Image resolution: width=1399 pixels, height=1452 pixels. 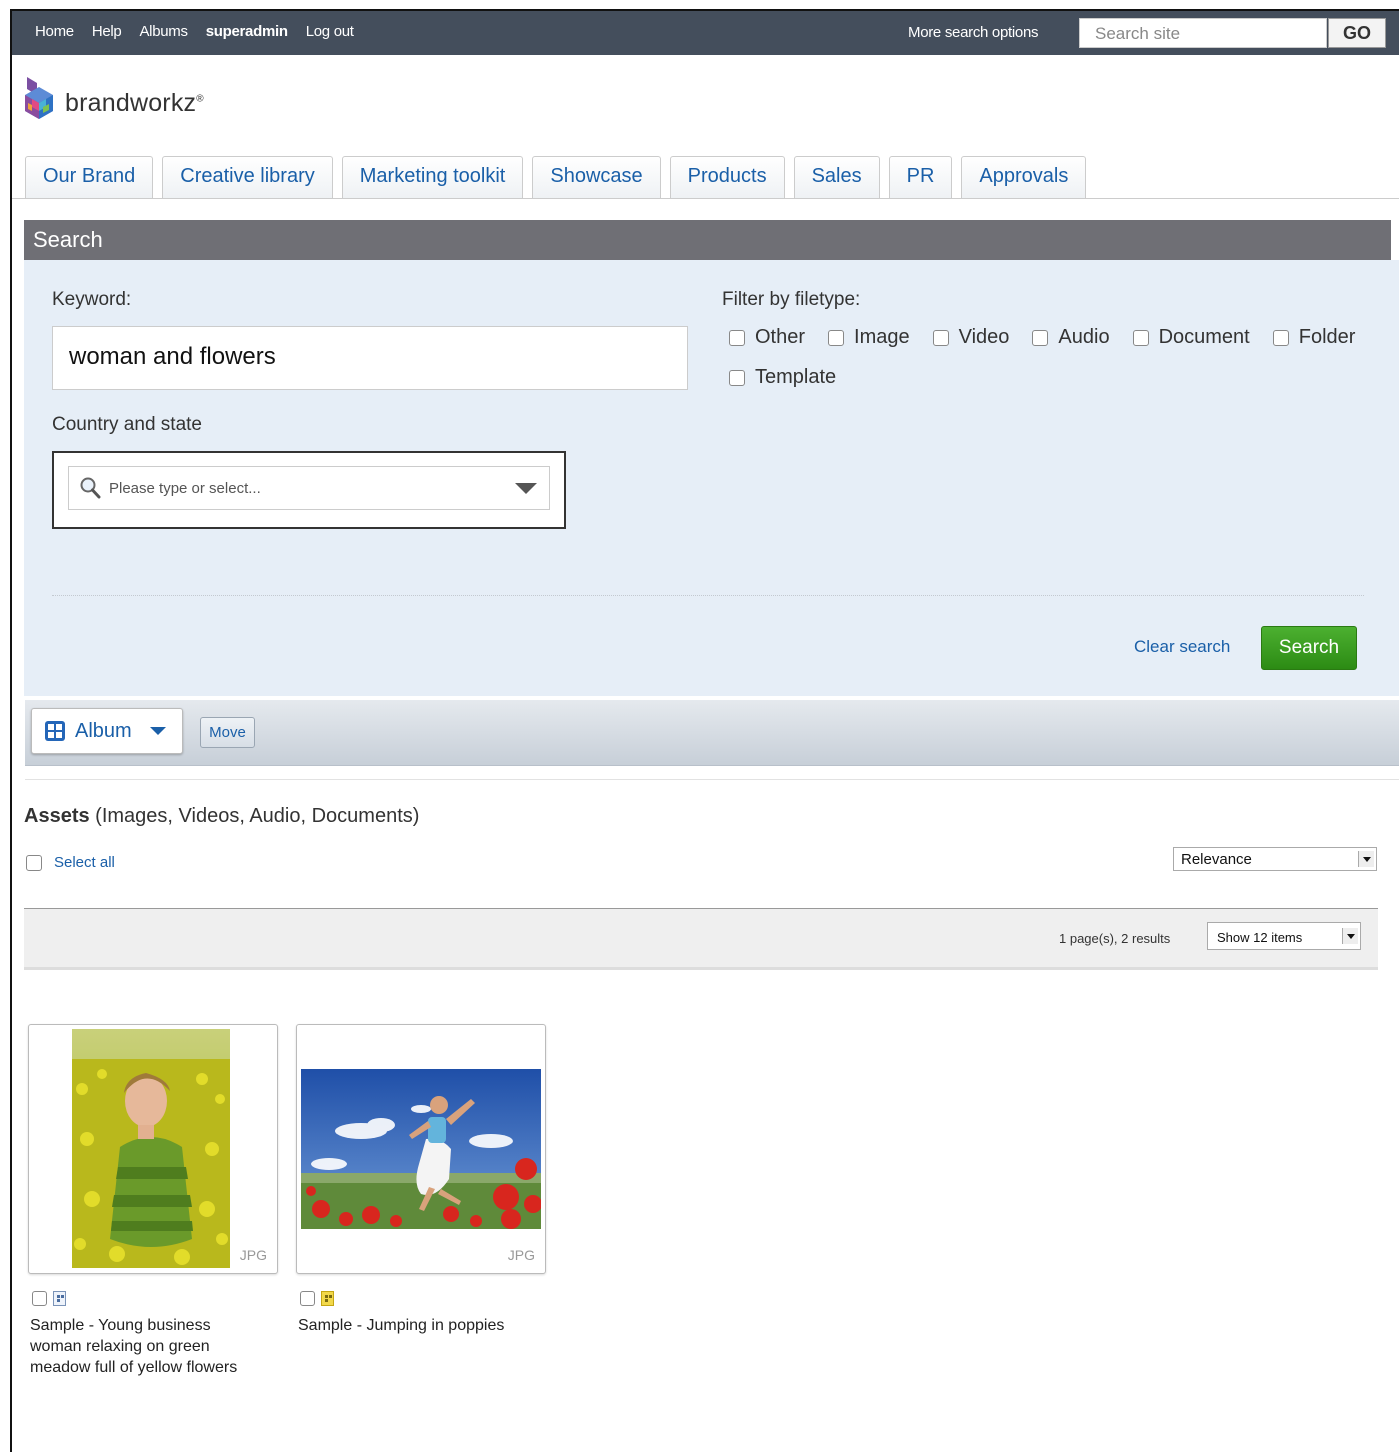 What do you see at coordinates (1309, 648) in the screenshot?
I see `search-button: Search` at bounding box center [1309, 648].